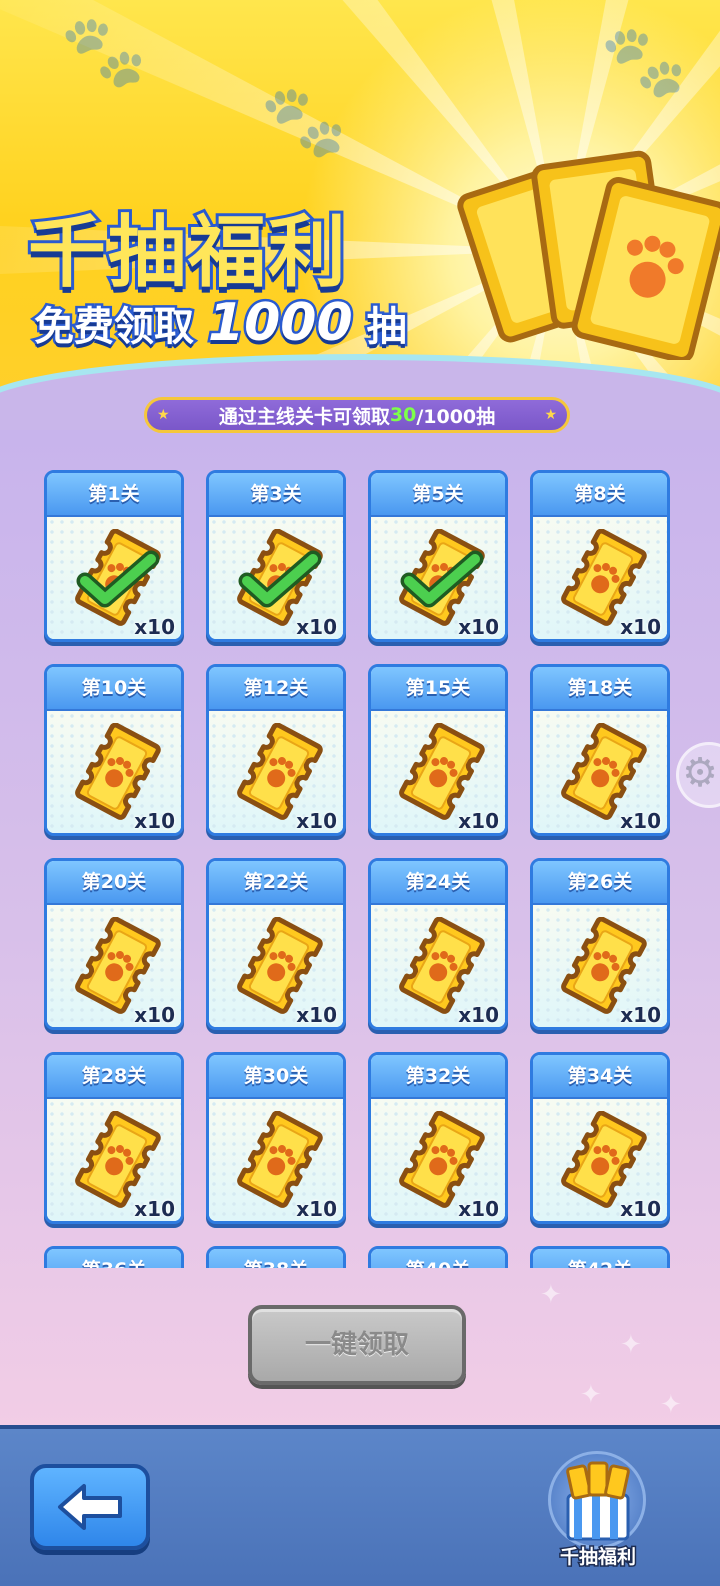 This screenshot has height=1586, width=720. I want to click on claim-all-button: 一键领取, so click(357, 1345).